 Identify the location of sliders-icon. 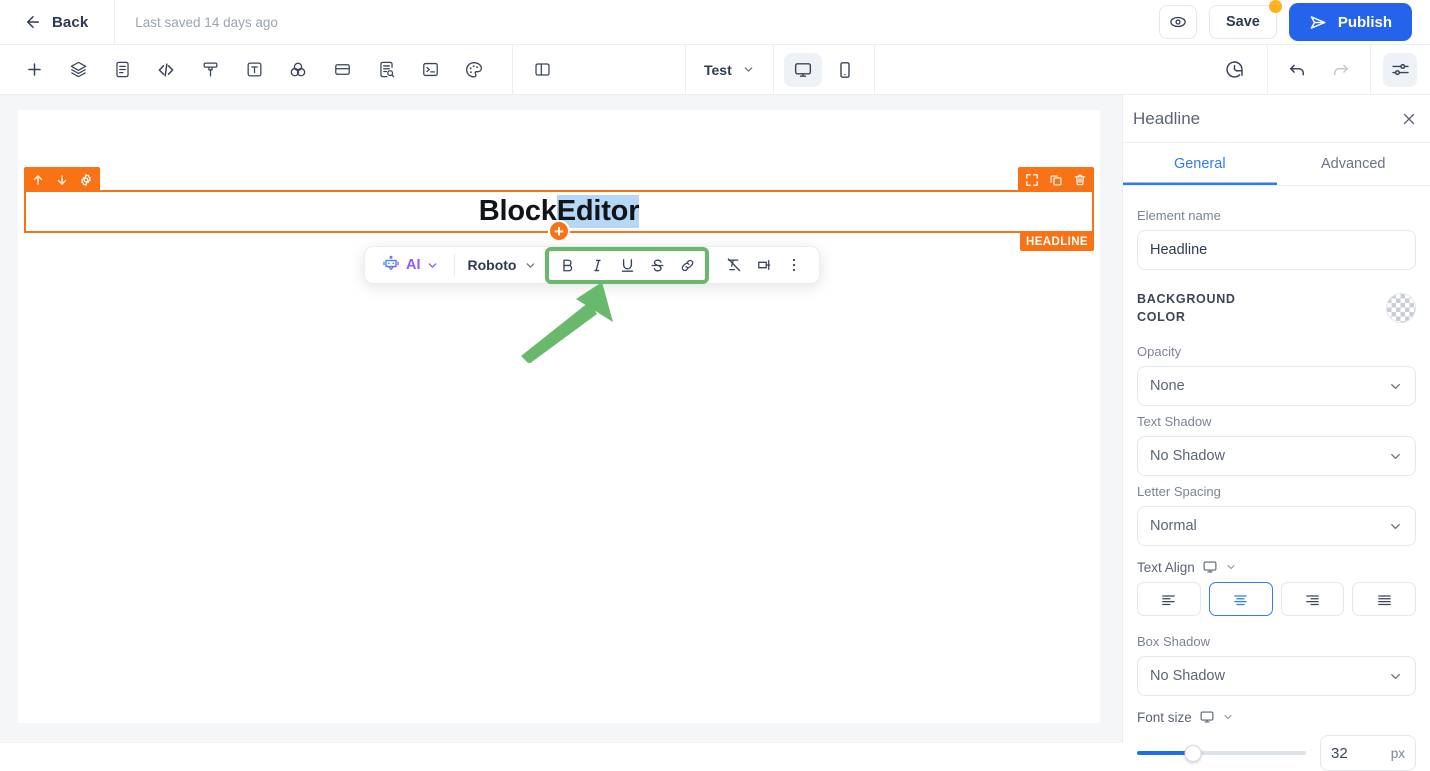
(1400, 70).